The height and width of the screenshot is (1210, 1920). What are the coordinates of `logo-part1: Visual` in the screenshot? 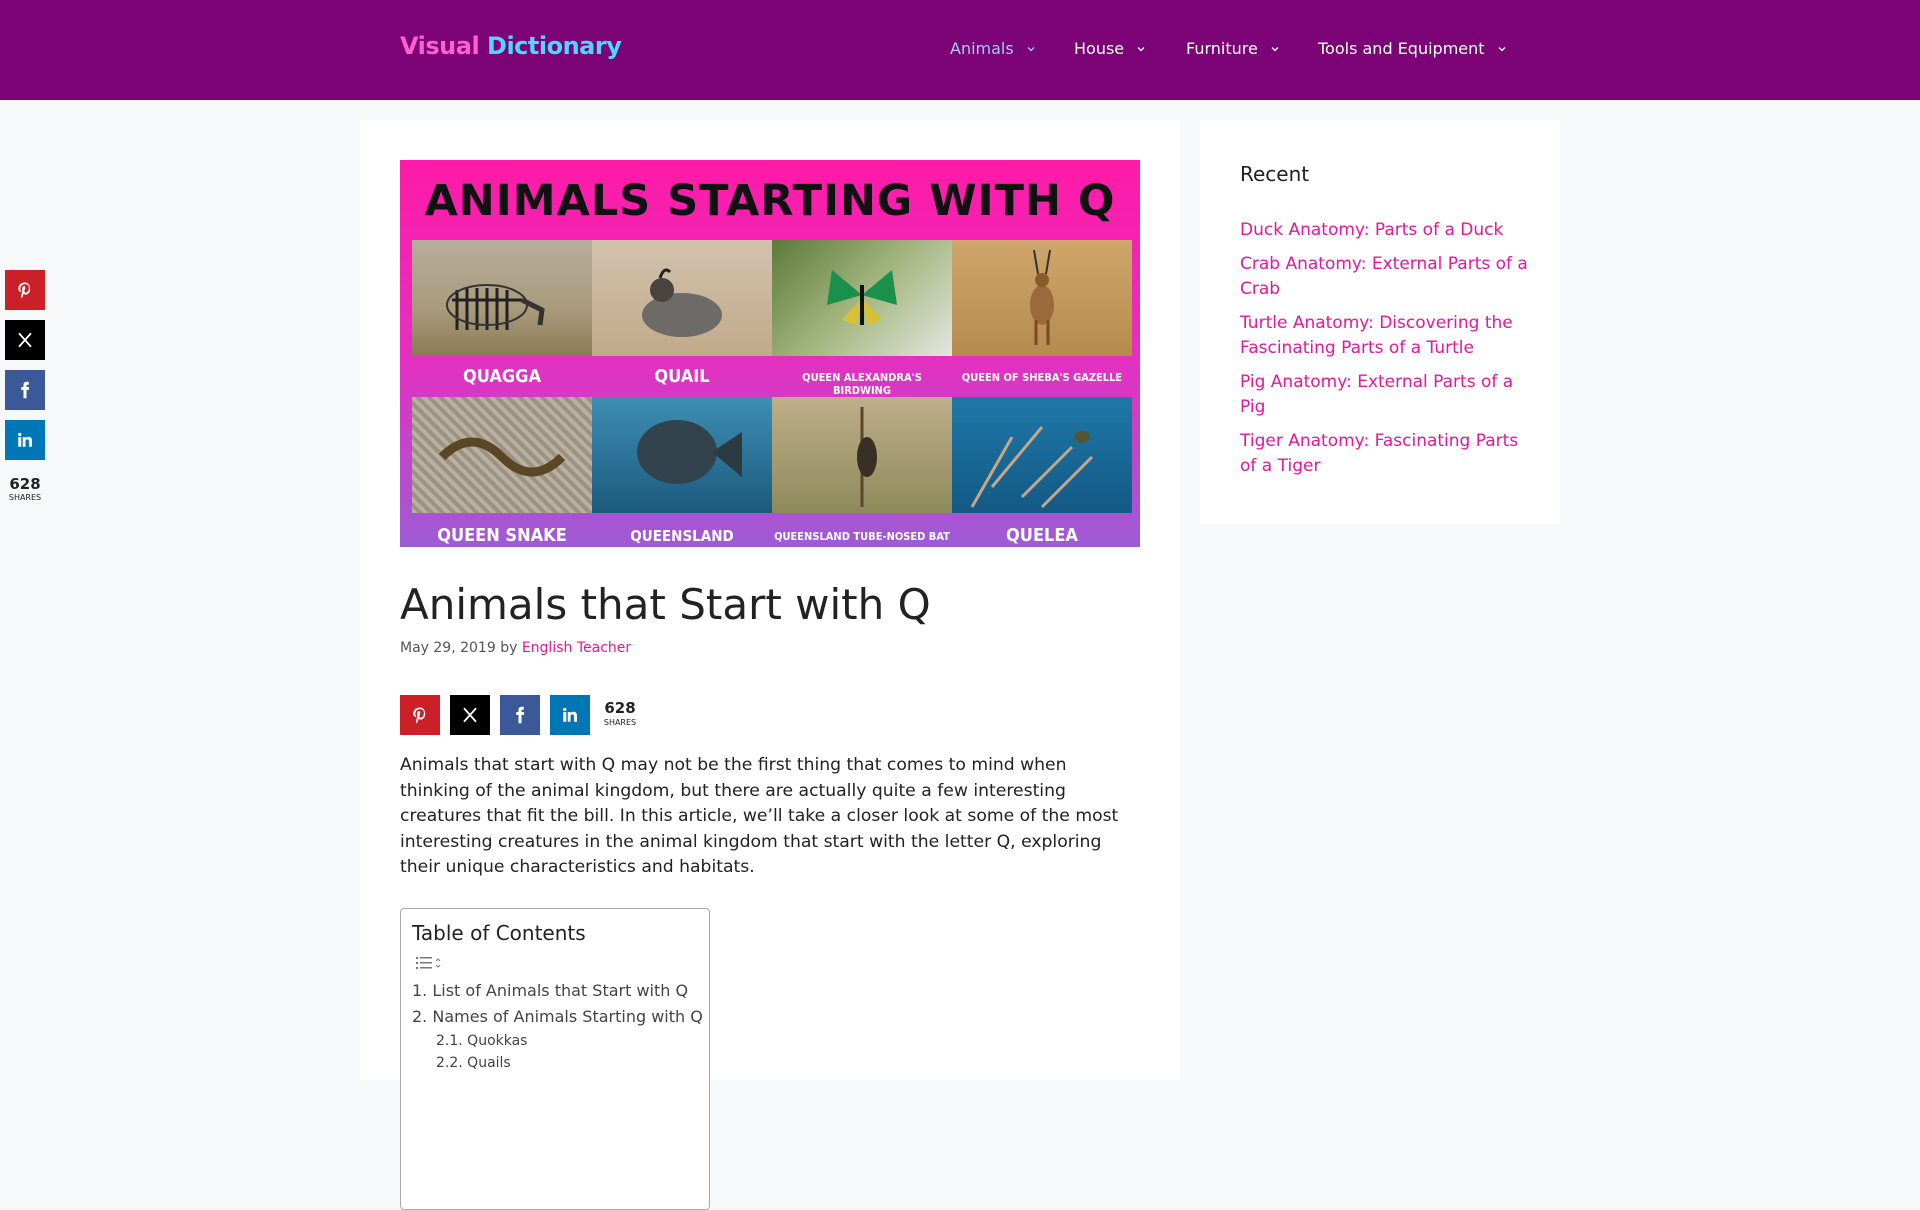 It's located at (440, 46).